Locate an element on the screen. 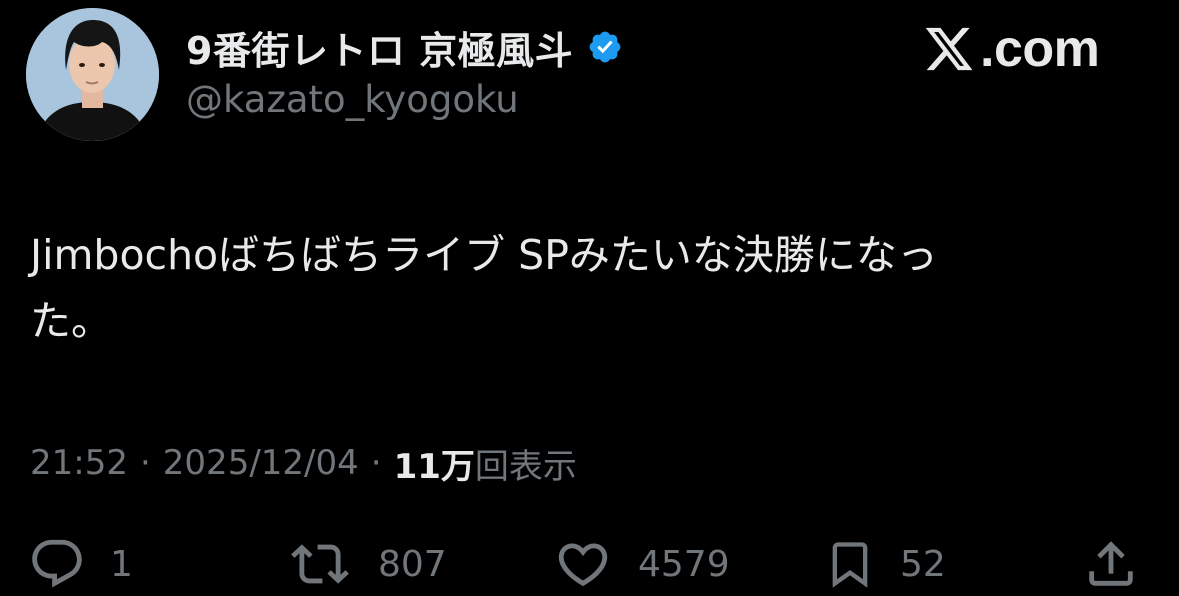  reply-count: 1 is located at coordinates (121, 564).